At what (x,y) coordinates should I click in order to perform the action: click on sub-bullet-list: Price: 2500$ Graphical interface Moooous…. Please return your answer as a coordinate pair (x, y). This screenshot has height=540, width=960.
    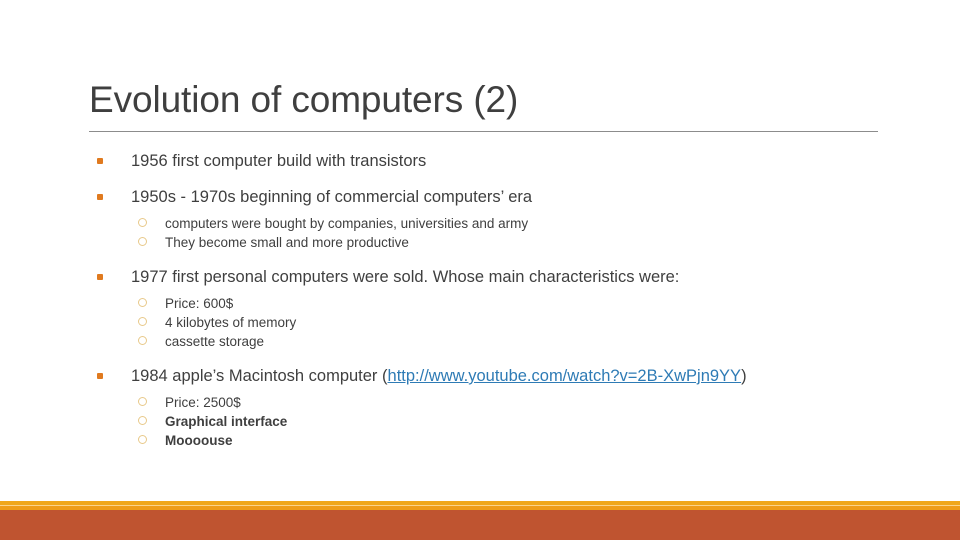
    Looking at the image, I should click on (489, 421).